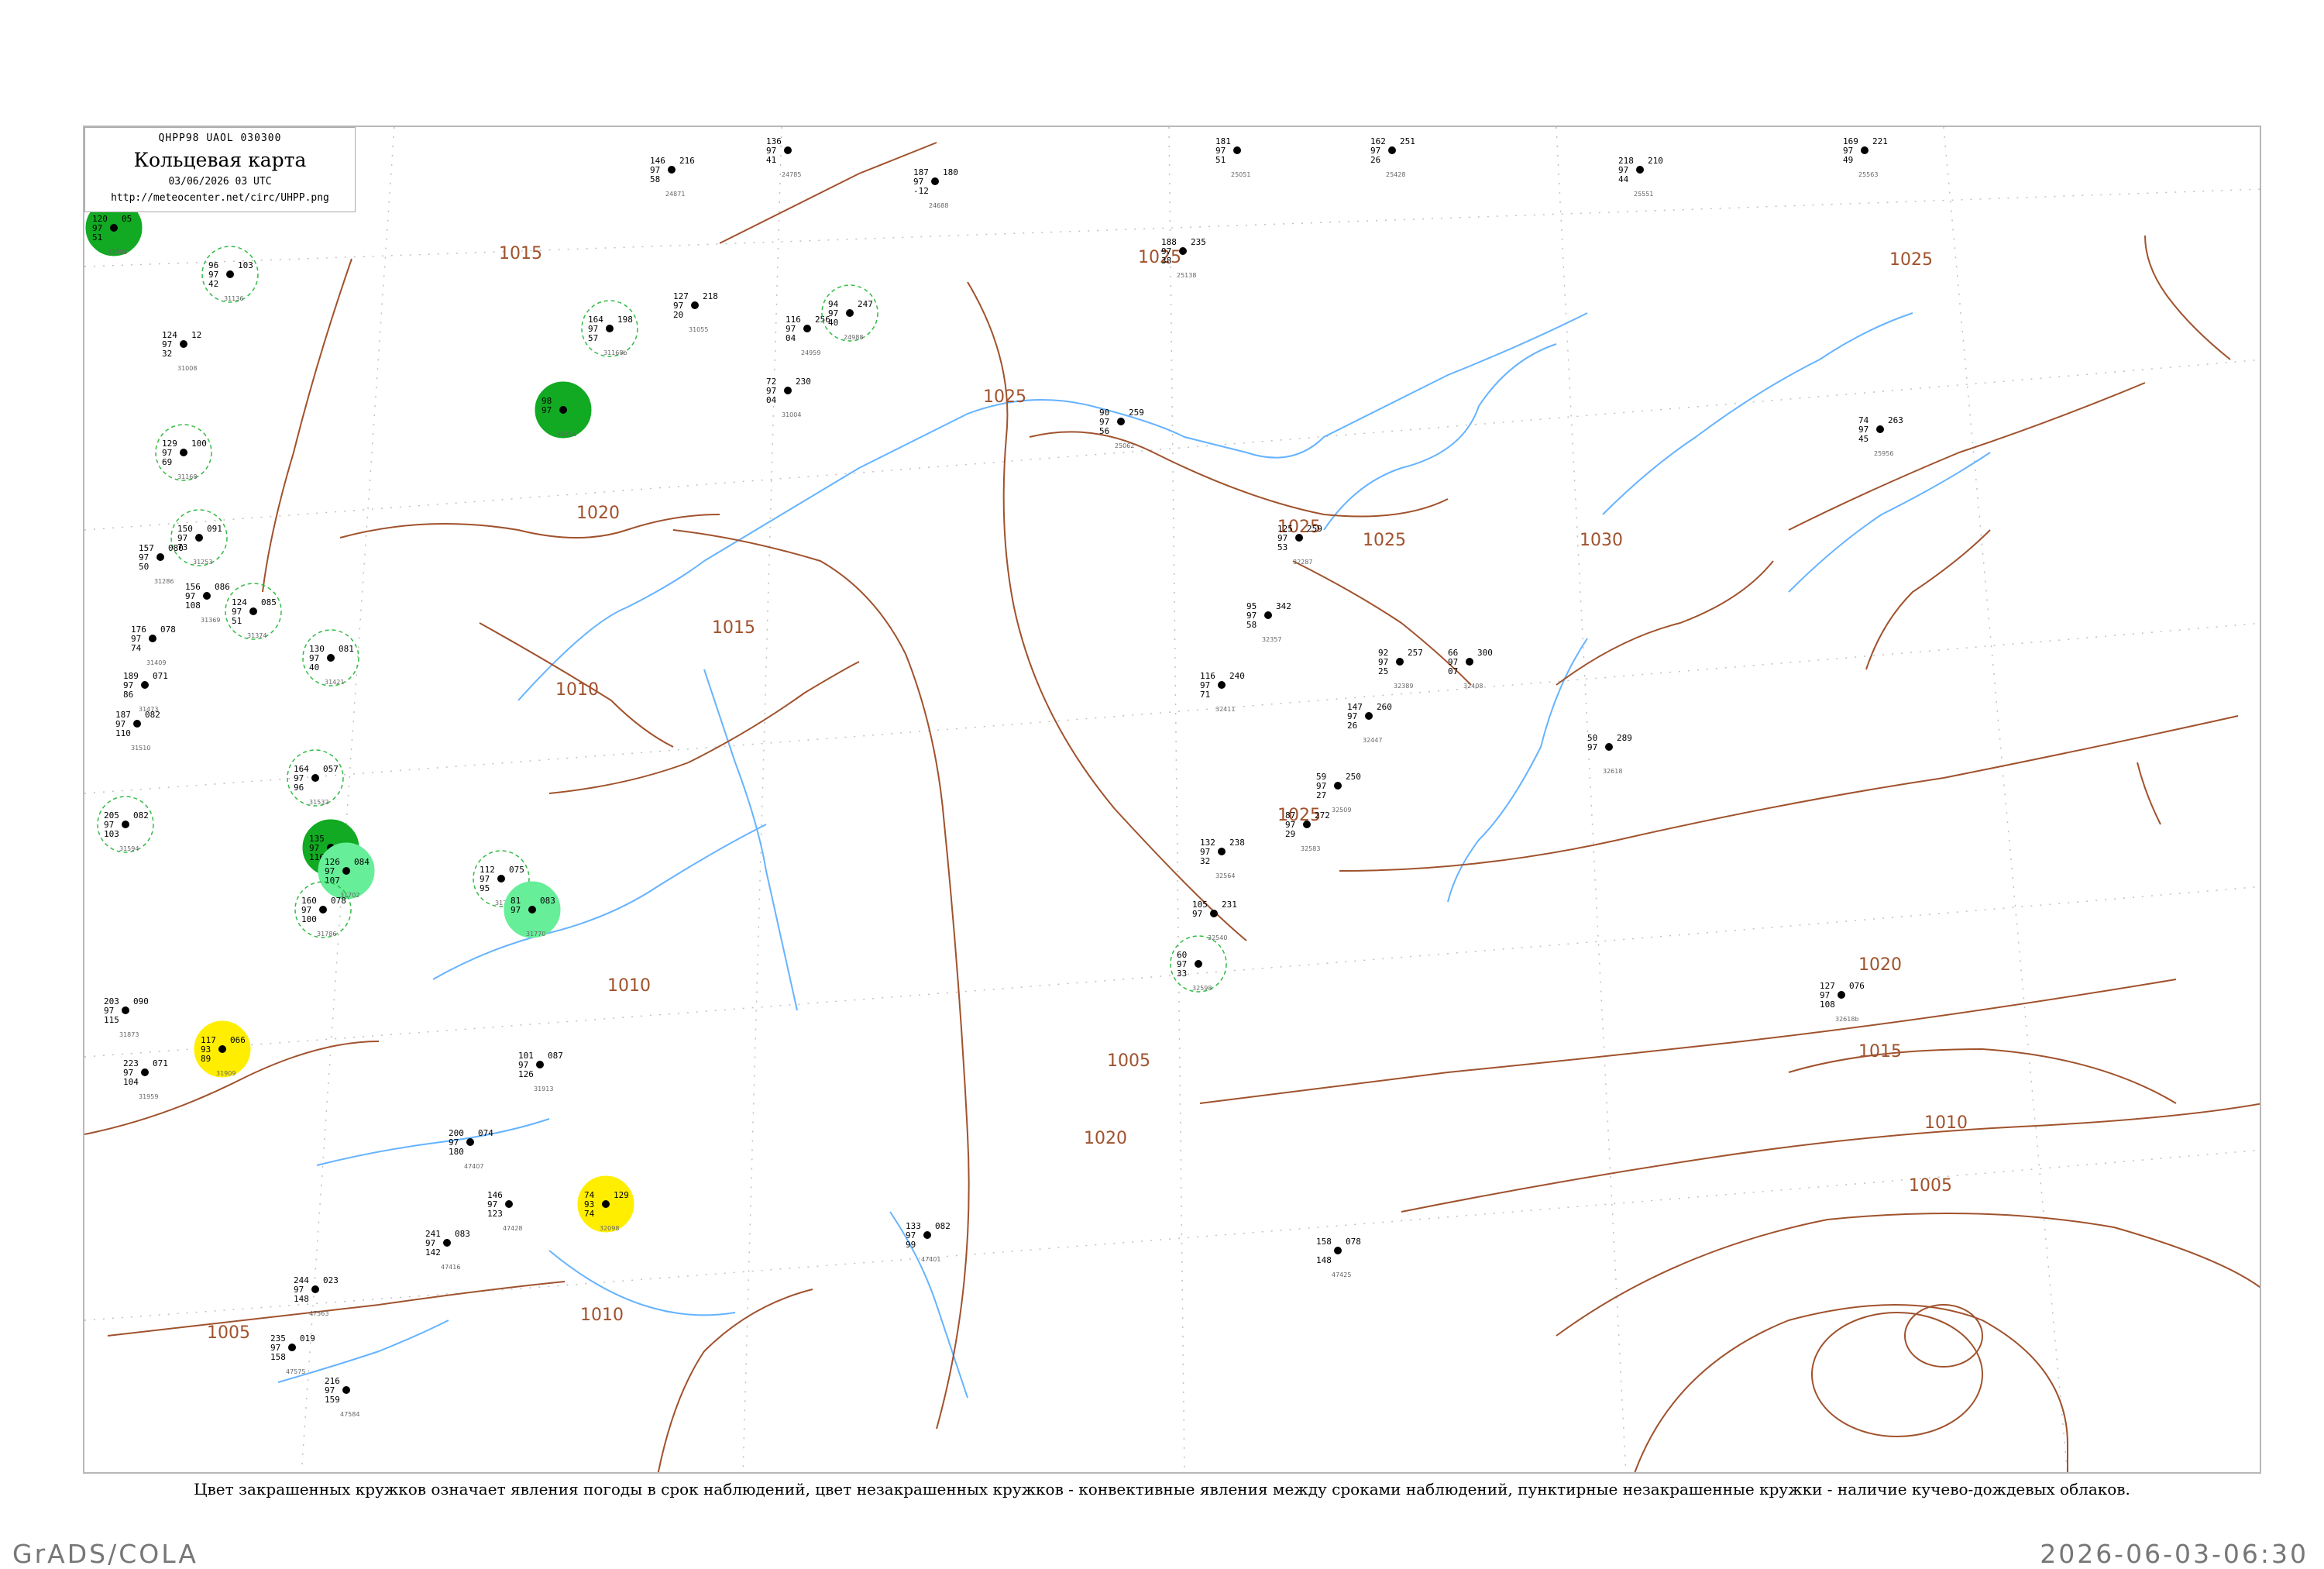  I want to click on station-dewpoint: 26, so click(1352, 726).